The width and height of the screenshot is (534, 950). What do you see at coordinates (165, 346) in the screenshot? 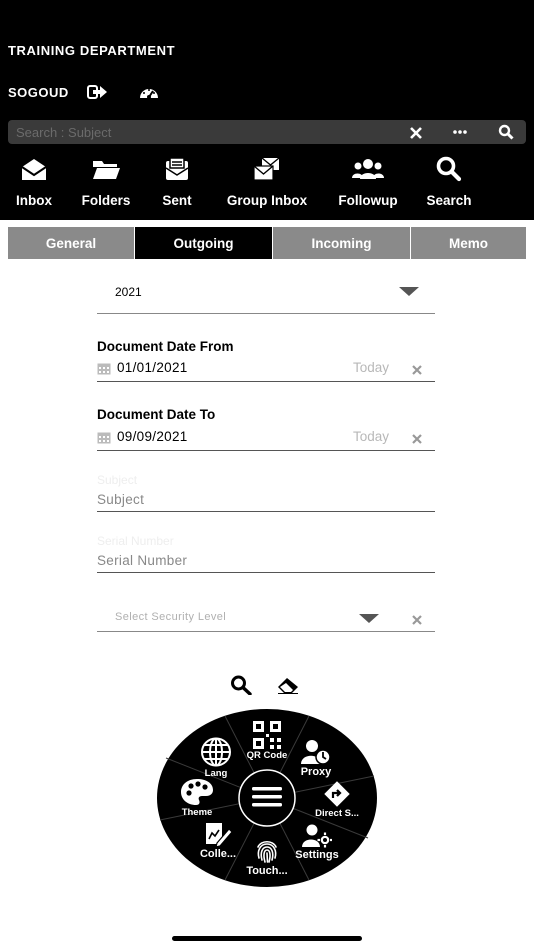
I see `date-from-label: Document Date From` at bounding box center [165, 346].